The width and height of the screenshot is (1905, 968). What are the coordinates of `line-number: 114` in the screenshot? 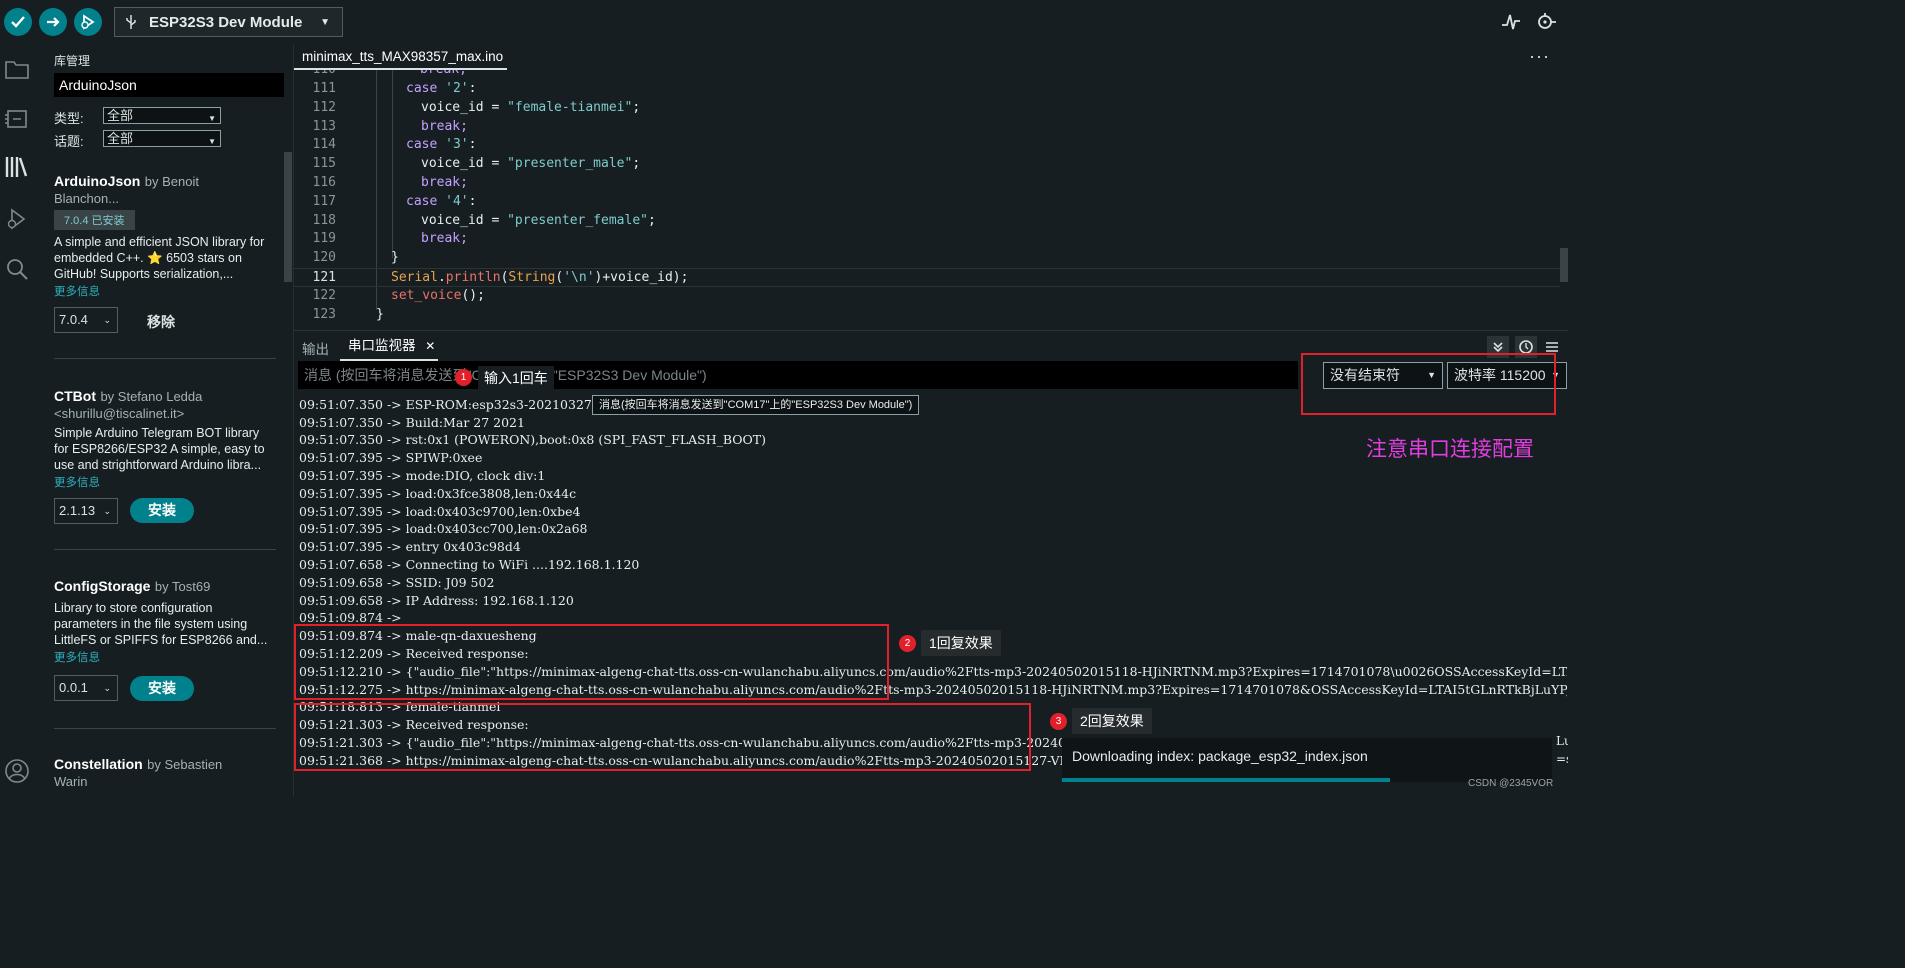 It's located at (324, 144).